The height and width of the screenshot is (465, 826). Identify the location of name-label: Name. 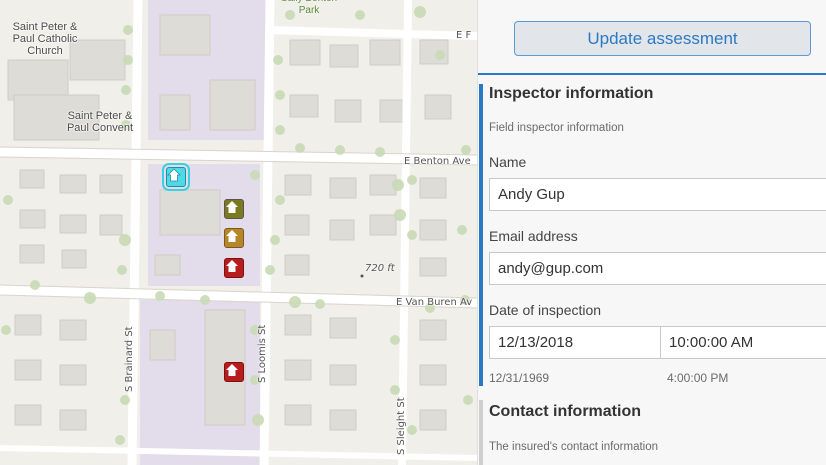
(508, 162).